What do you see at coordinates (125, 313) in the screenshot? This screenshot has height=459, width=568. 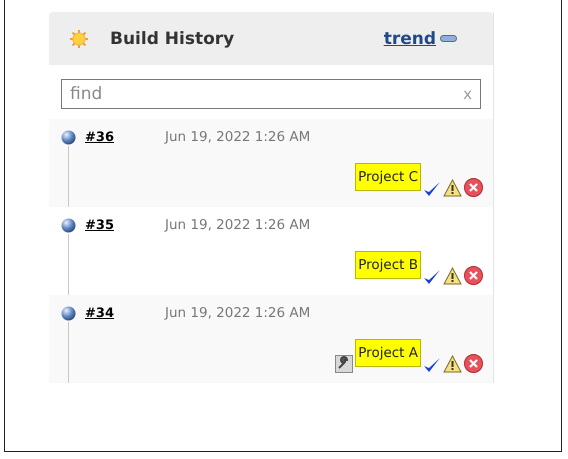 I see `build-link: #34` at bounding box center [125, 313].